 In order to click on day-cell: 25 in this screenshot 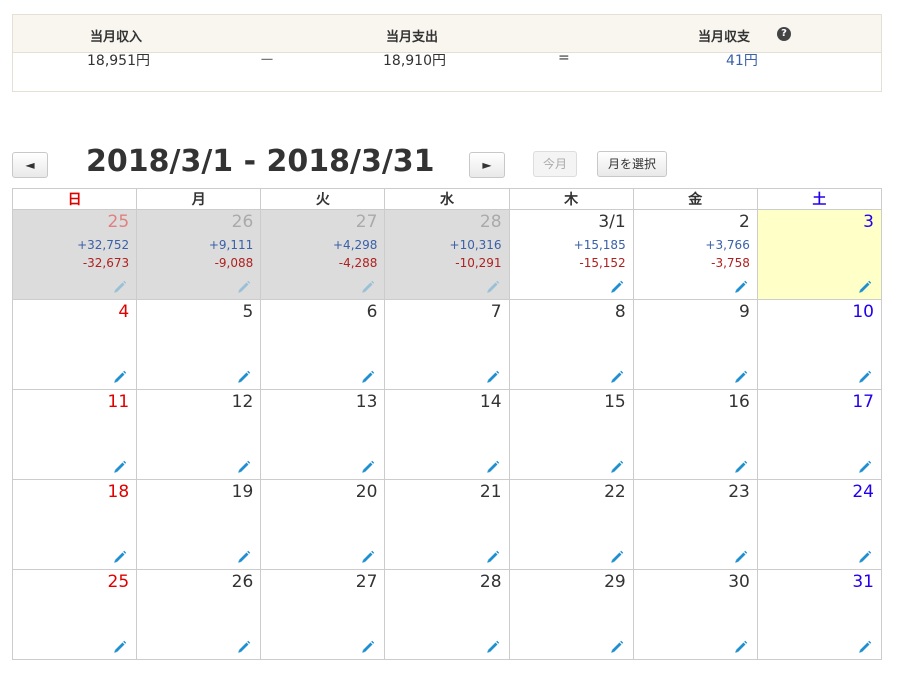, I will do `click(74, 614)`.